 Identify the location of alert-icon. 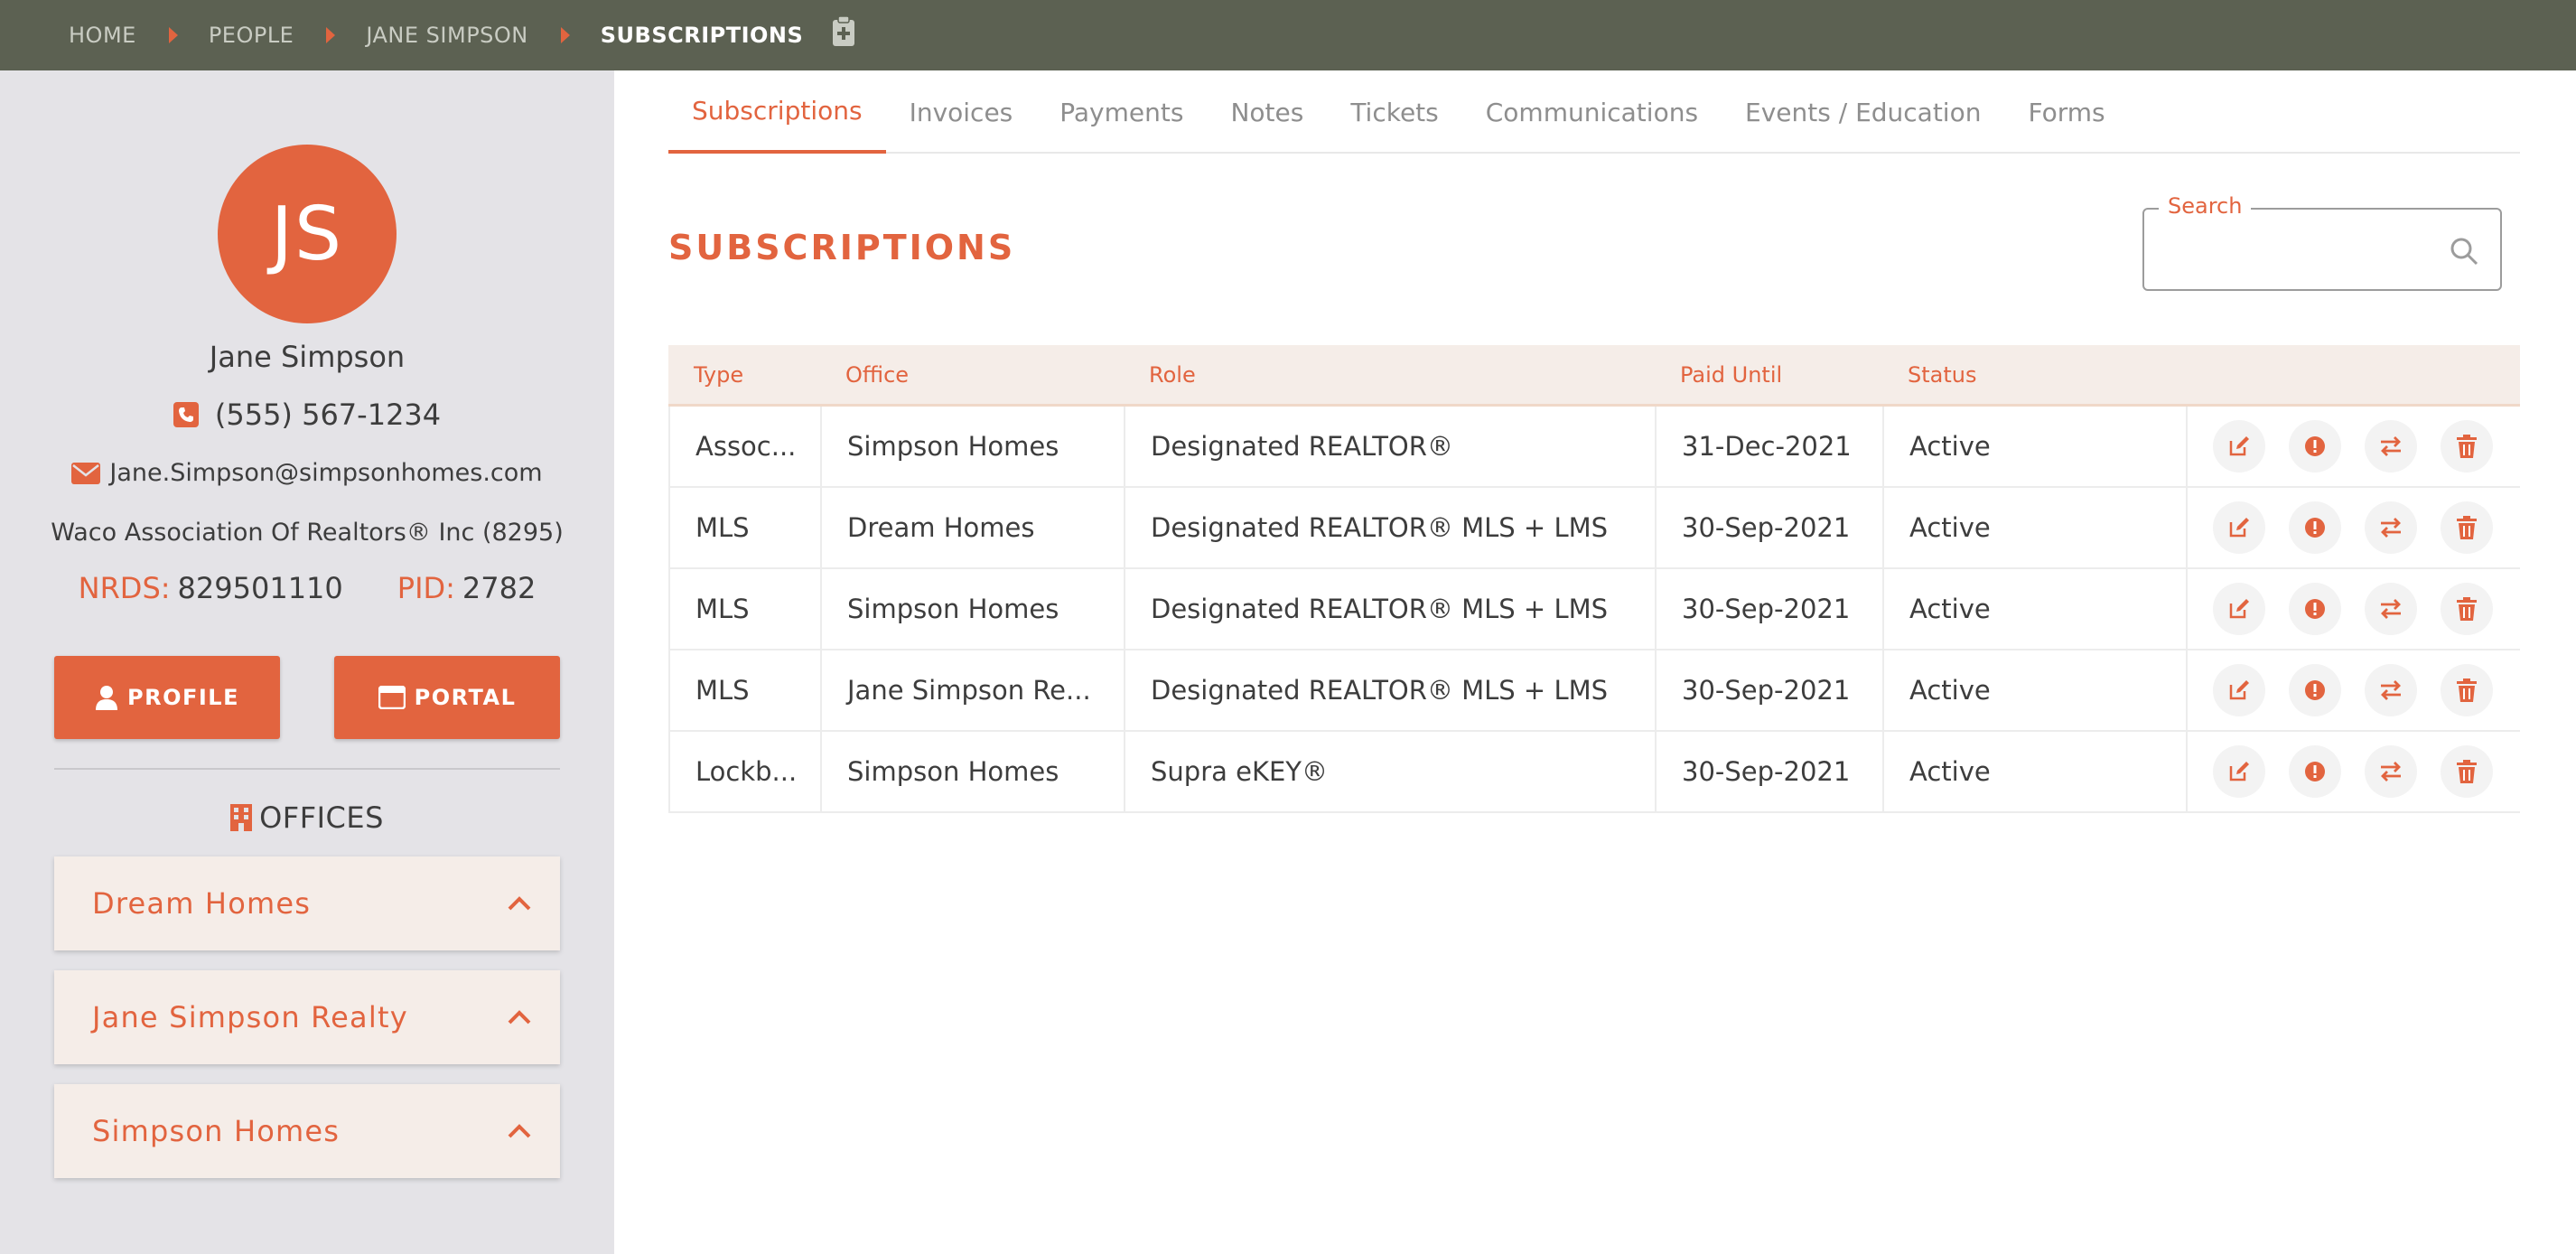
(2315, 446).